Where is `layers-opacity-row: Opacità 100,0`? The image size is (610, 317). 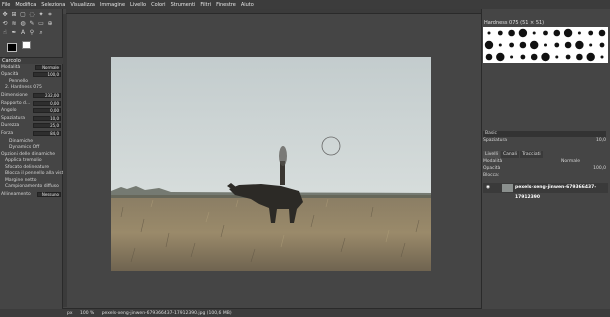
layers-opacity-row: Opacità 100,0 is located at coordinates (545, 169).